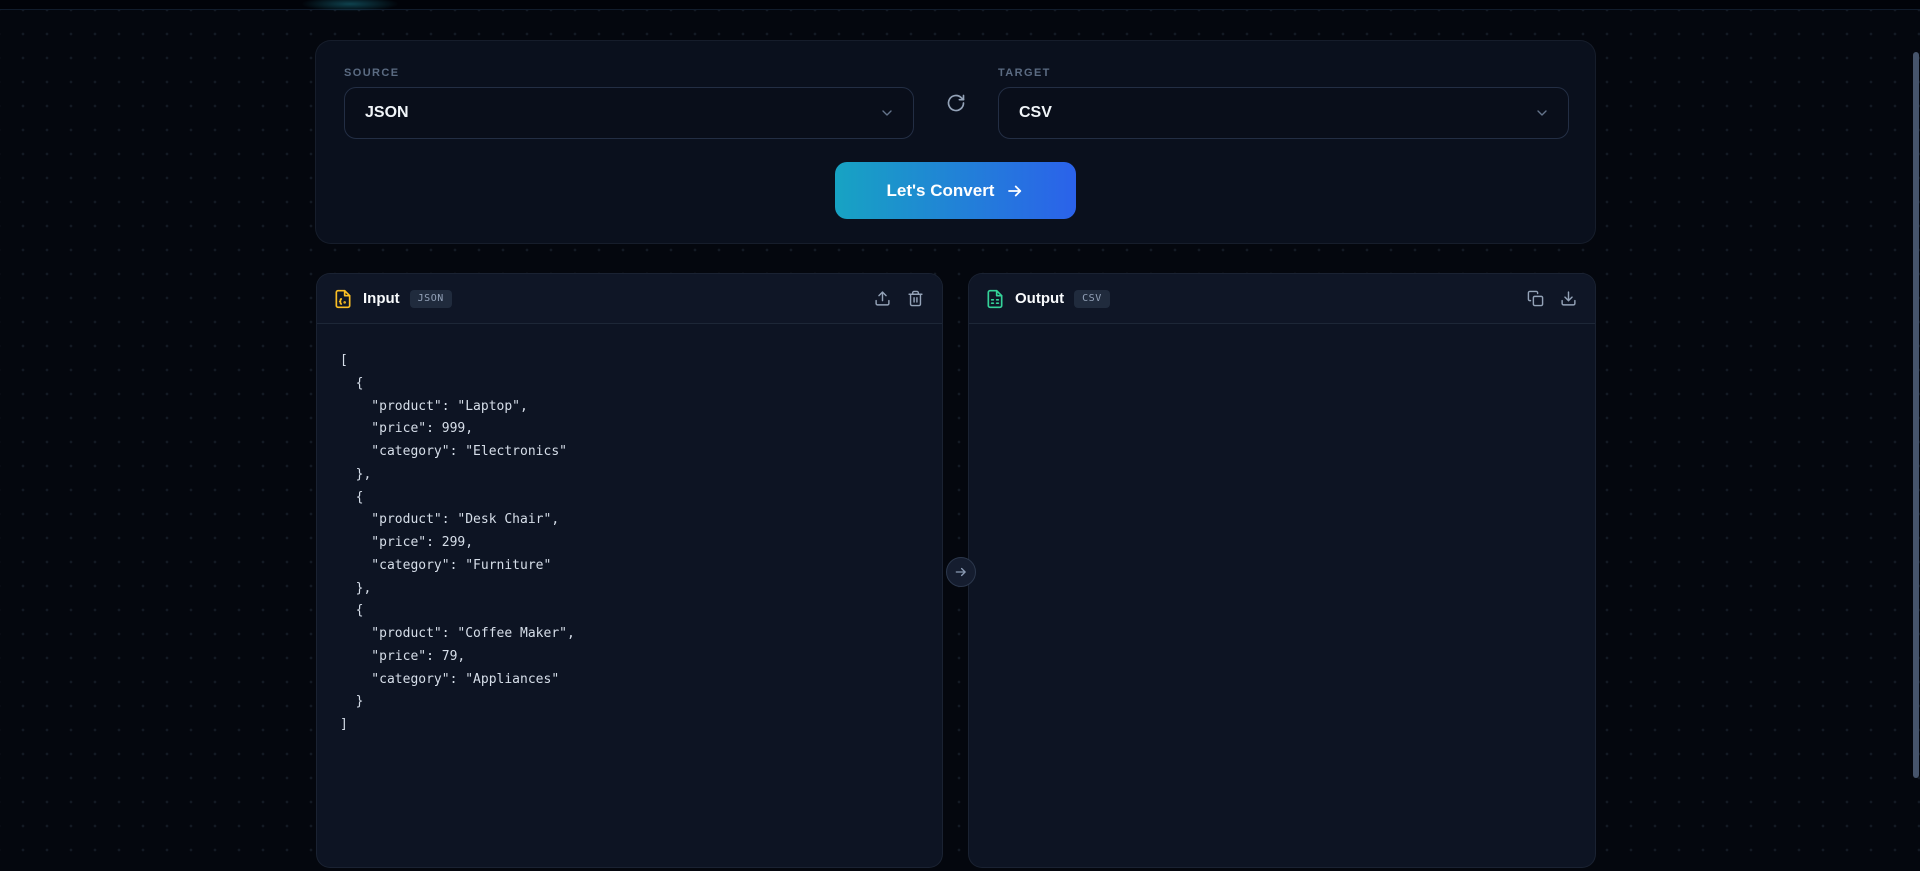  Describe the element at coordinates (430, 298) in the screenshot. I see `input-format-badge: JSON` at that location.